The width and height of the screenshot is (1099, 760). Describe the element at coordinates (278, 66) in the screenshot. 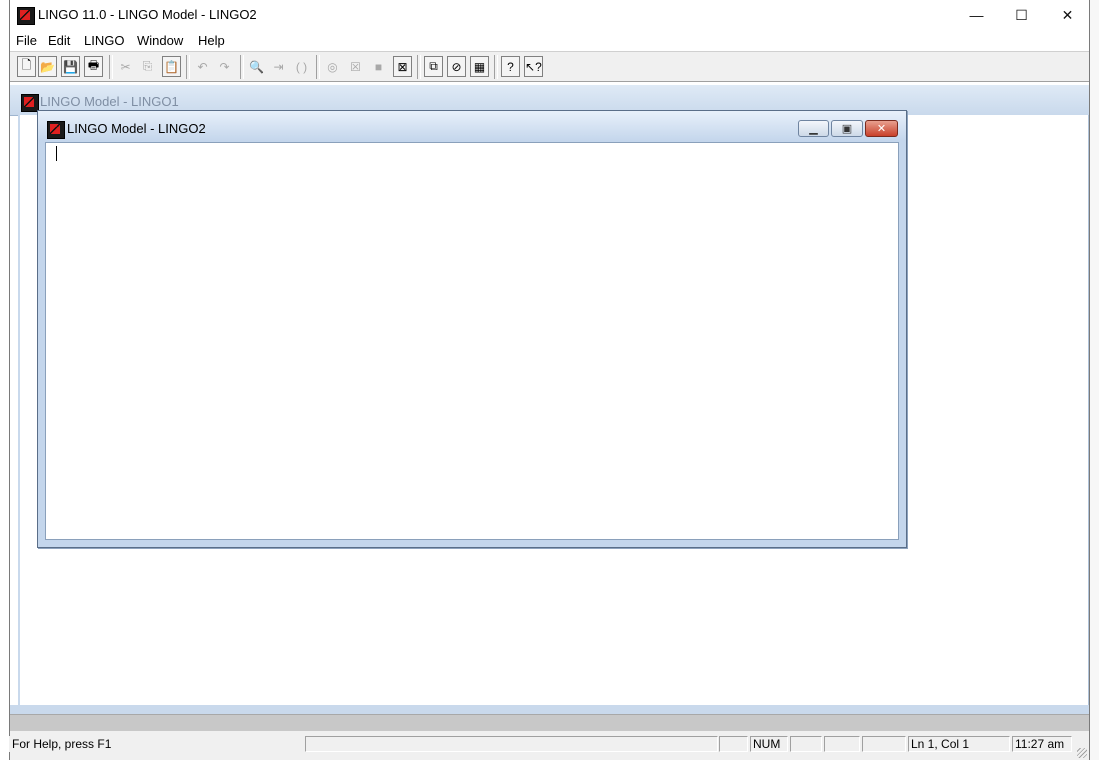

I see `goto-line-icon: ⇥` at that location.